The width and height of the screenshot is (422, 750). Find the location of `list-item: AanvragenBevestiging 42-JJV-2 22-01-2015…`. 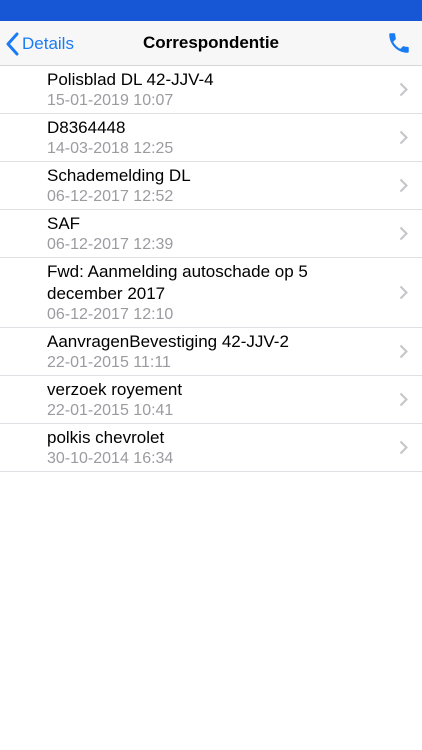

list-item: AanvragenBevestiging 42-JJV-2 22-01-2015… is located at coordinates (211, 352).